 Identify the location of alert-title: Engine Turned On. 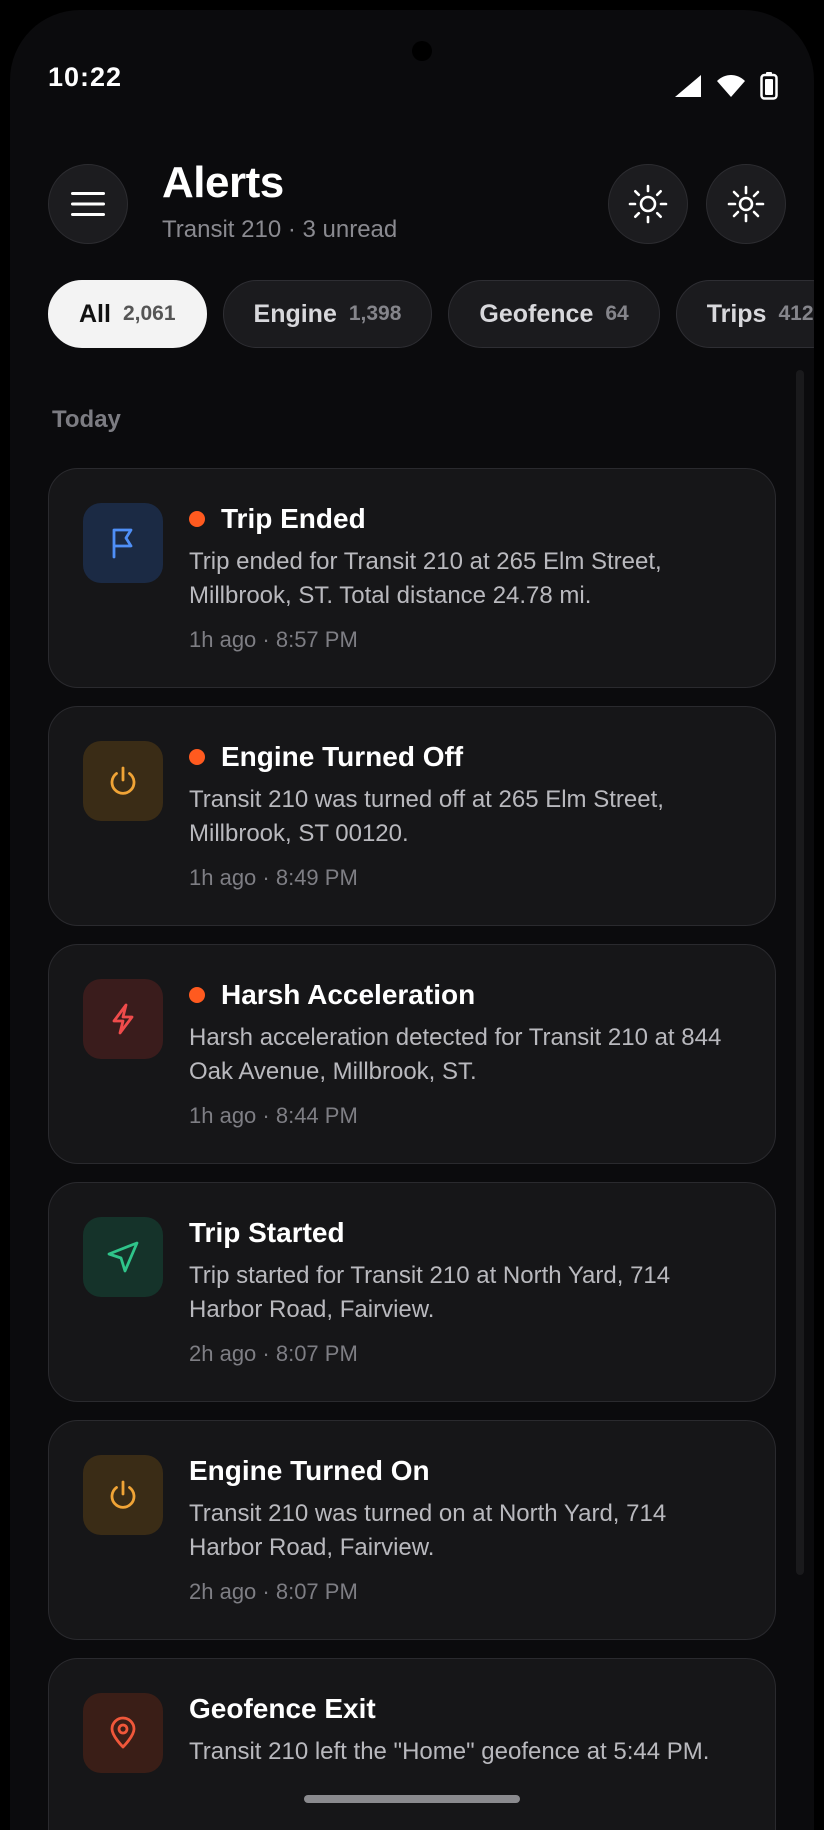
(309, 1470).